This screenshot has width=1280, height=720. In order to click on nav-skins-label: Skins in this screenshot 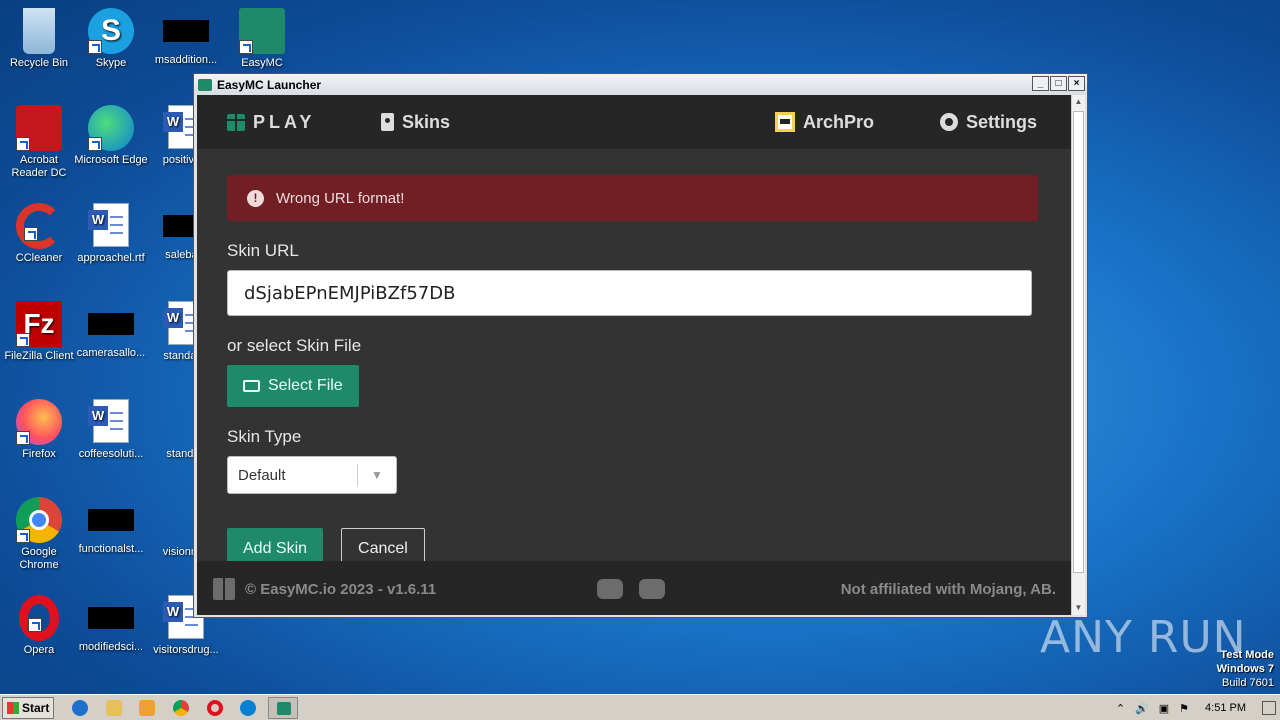, I will do `click(426, 121)`.